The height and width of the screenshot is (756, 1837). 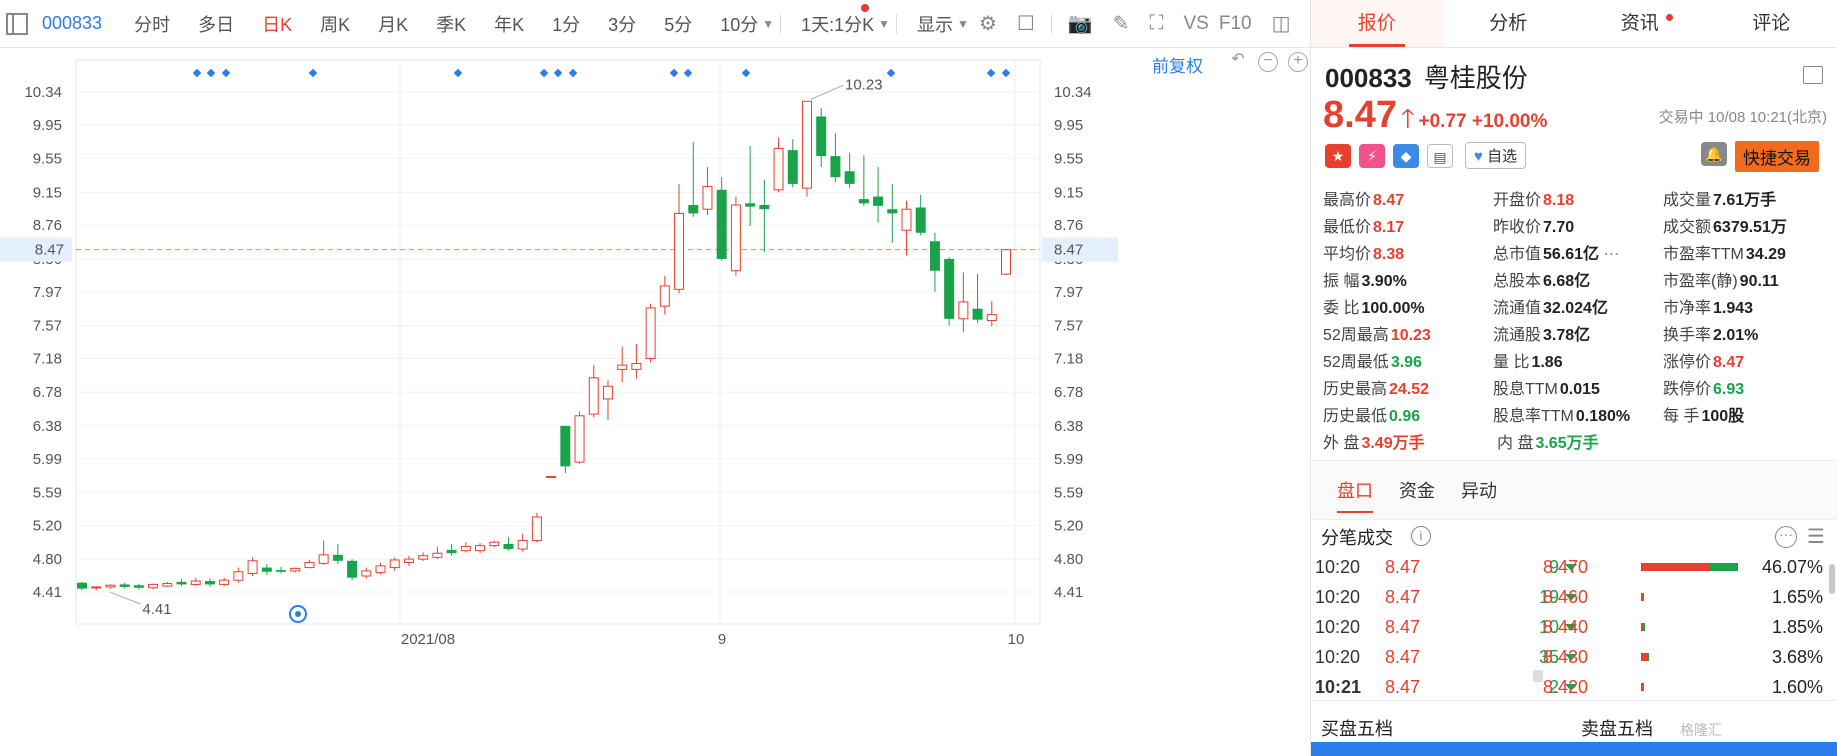 I want to click on stat-cell: 股息TTM 0.015, so click(x=1578, y=387).